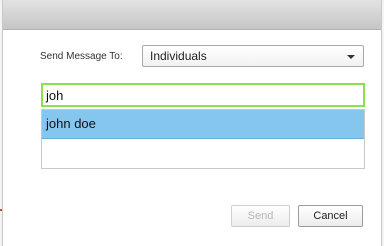 The image size is (384, 246). I want to click on send-button: Send, so click(260, 216).